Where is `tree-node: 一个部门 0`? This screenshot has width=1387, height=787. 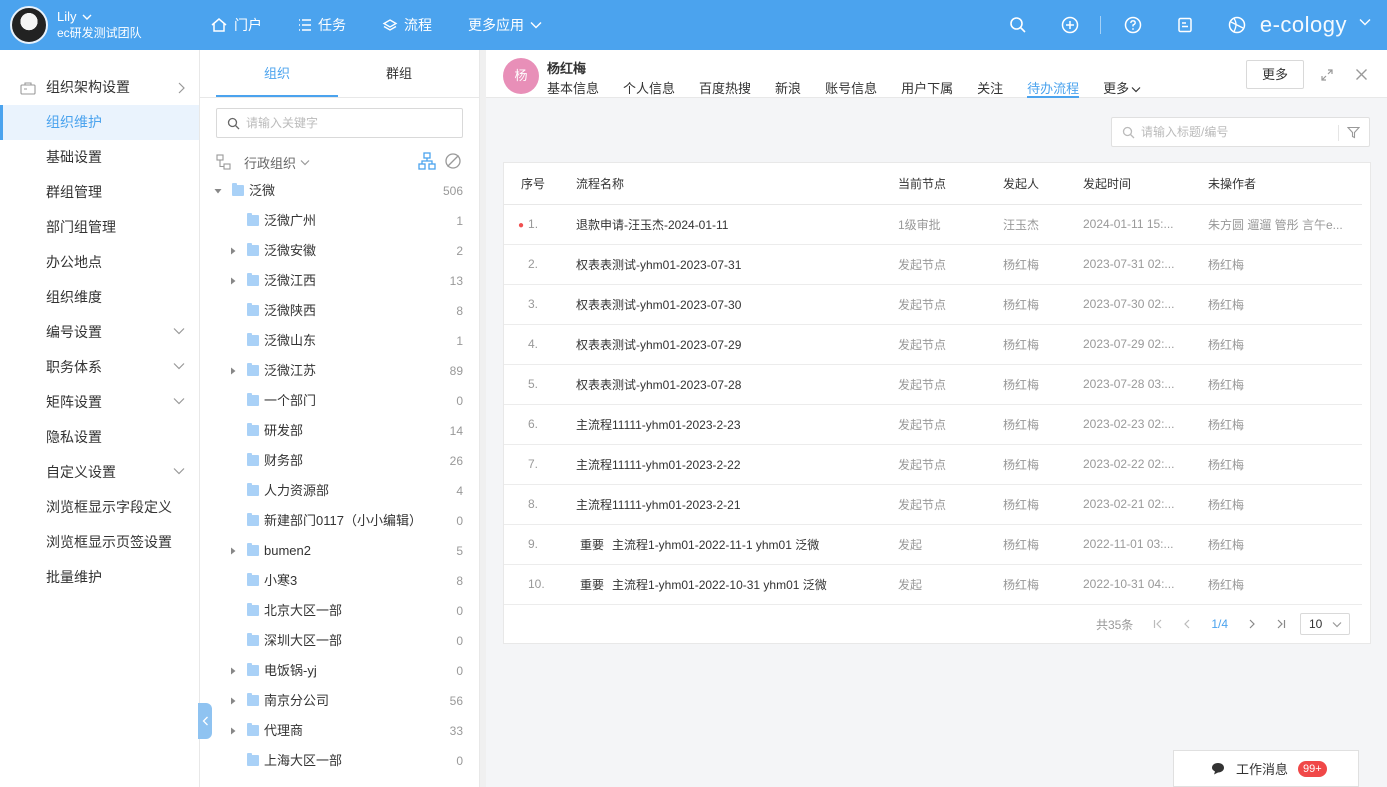 tree-node: 一个部门 0 is located at coordinates (339, 401).